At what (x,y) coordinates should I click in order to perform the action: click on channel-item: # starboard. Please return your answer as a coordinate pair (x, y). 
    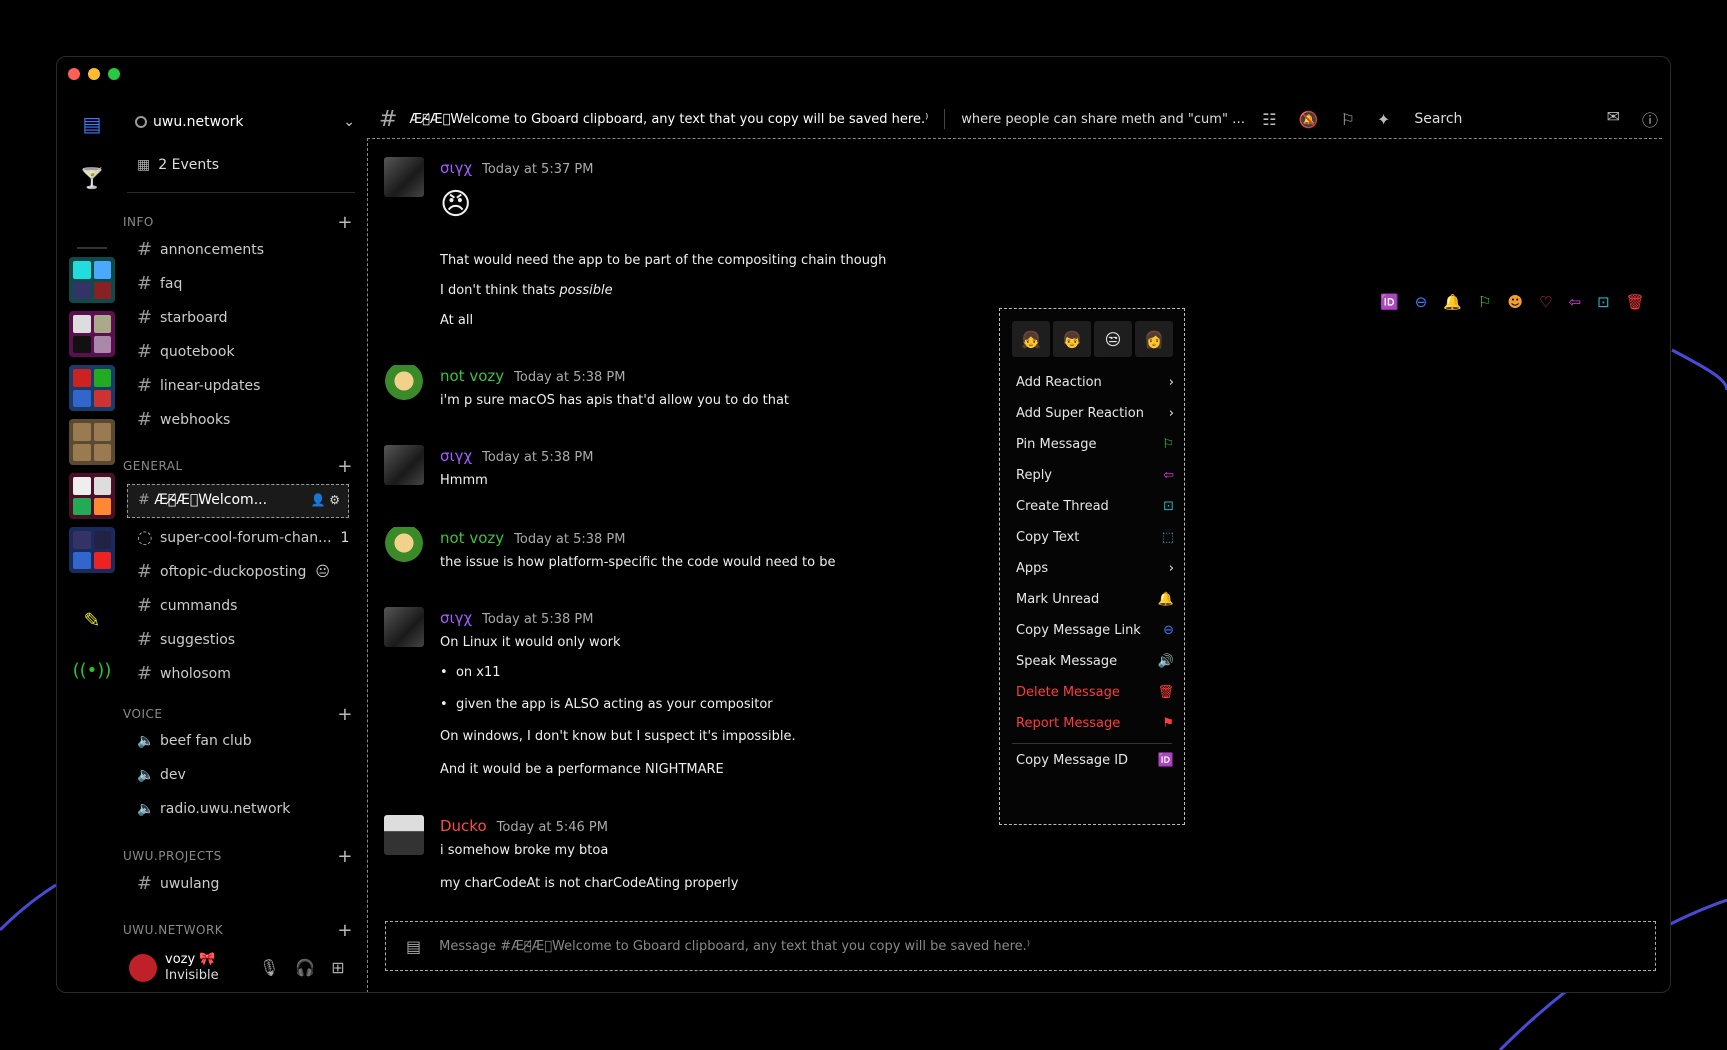
    Looking at the image, I should click on (242, 317).